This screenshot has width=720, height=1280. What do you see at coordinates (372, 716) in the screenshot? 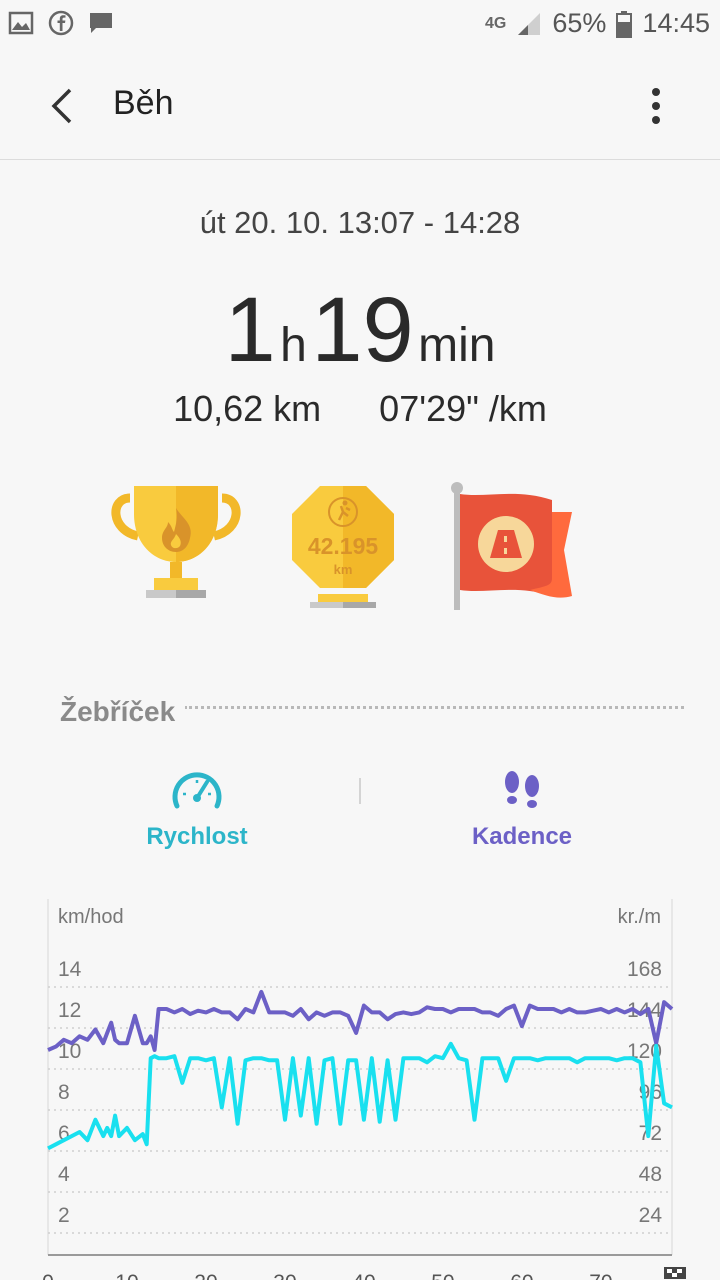
I see `leaderboard-section: Žebříček` at bounding box center [372, 716].